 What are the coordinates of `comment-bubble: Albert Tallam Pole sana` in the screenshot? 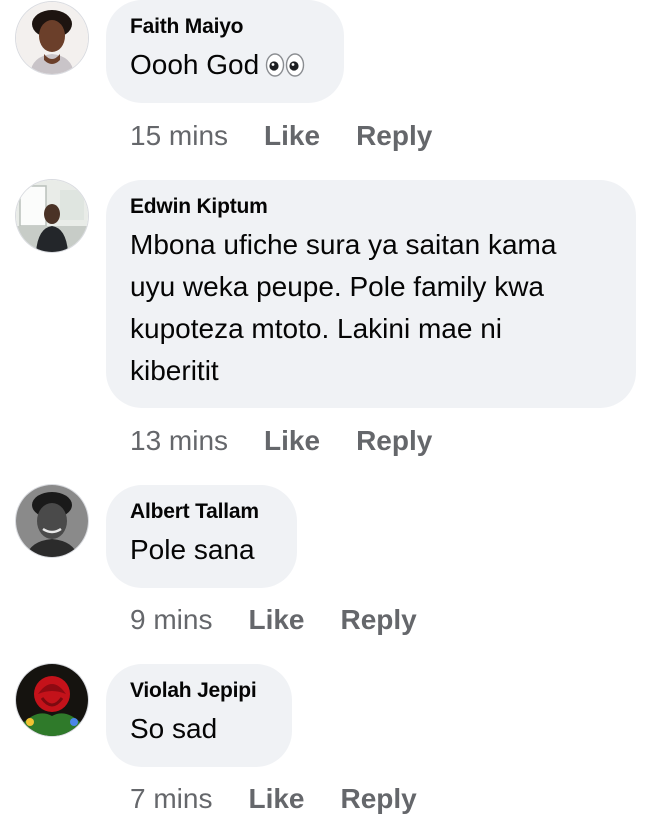 It's located at (201, 536).